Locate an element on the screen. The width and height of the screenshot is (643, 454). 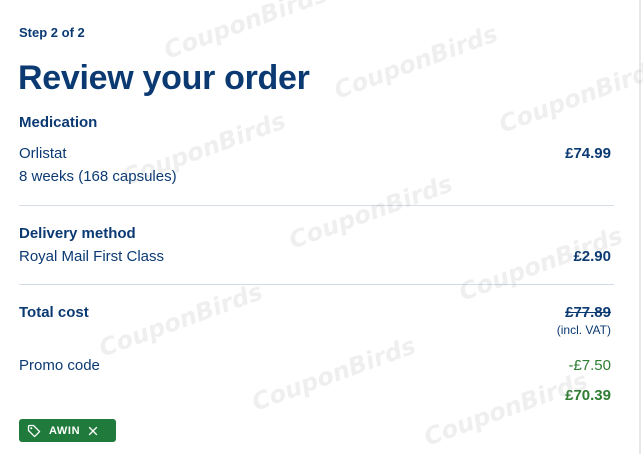
promo-code-chip: AWIN is located at coordinates (67, 430).